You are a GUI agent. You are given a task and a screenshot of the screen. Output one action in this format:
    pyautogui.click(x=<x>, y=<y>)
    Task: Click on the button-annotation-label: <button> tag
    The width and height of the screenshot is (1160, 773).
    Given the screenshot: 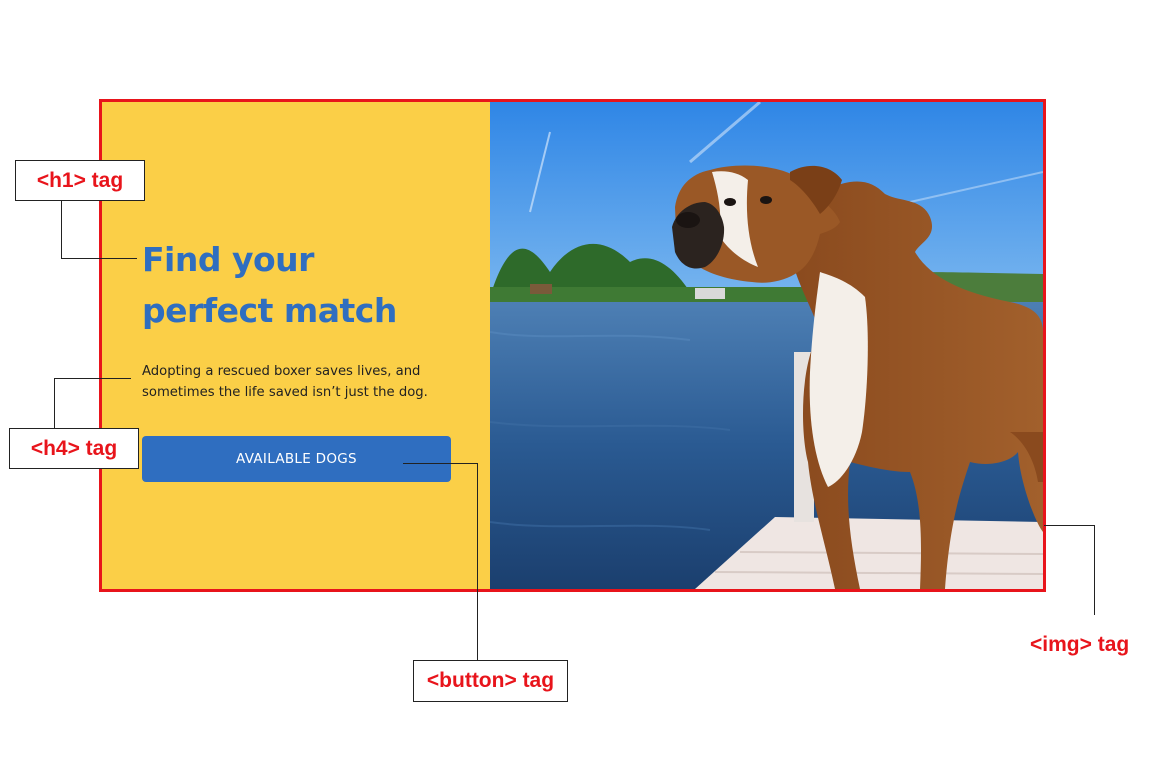 What is the action you would take?
    pyautogui.click(x=490, y=681)
    